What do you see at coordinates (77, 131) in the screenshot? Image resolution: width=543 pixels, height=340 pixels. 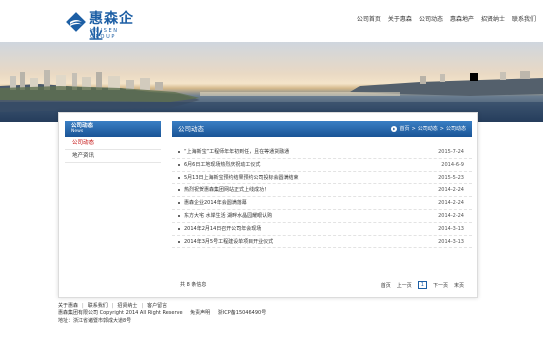 I see `sidebar-title-en: News` at bounding box center [77, 131].